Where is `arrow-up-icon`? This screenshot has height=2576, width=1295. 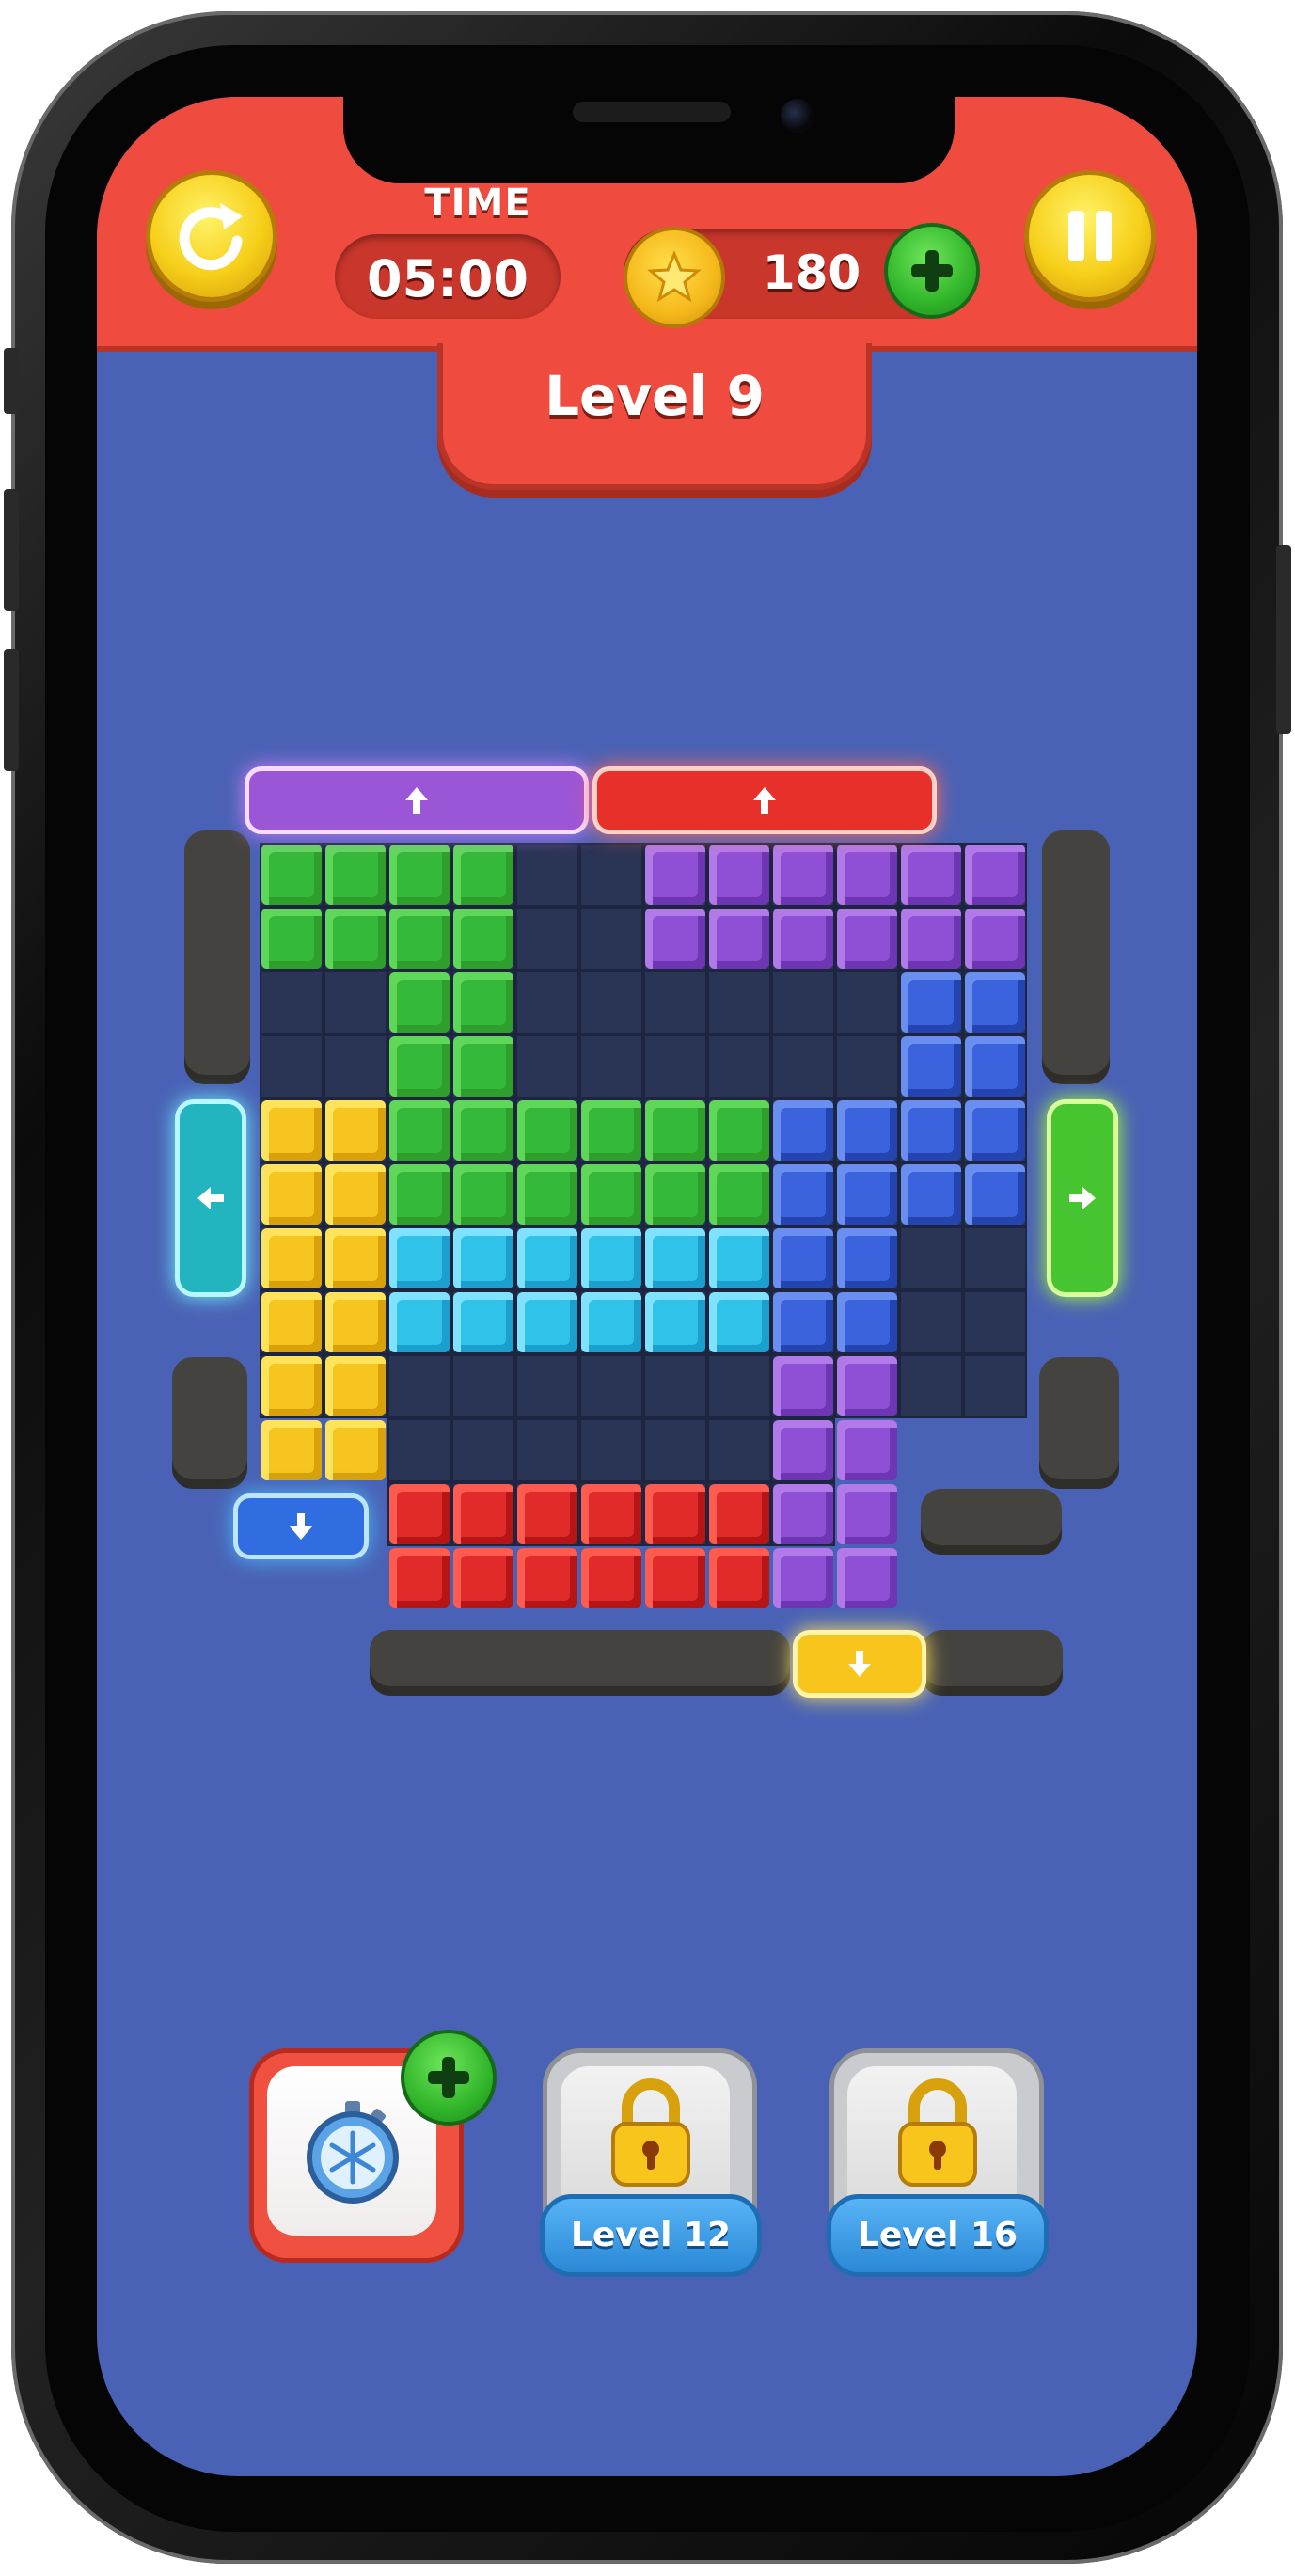
arrow-up-icon is located at coordinates (416, 800).